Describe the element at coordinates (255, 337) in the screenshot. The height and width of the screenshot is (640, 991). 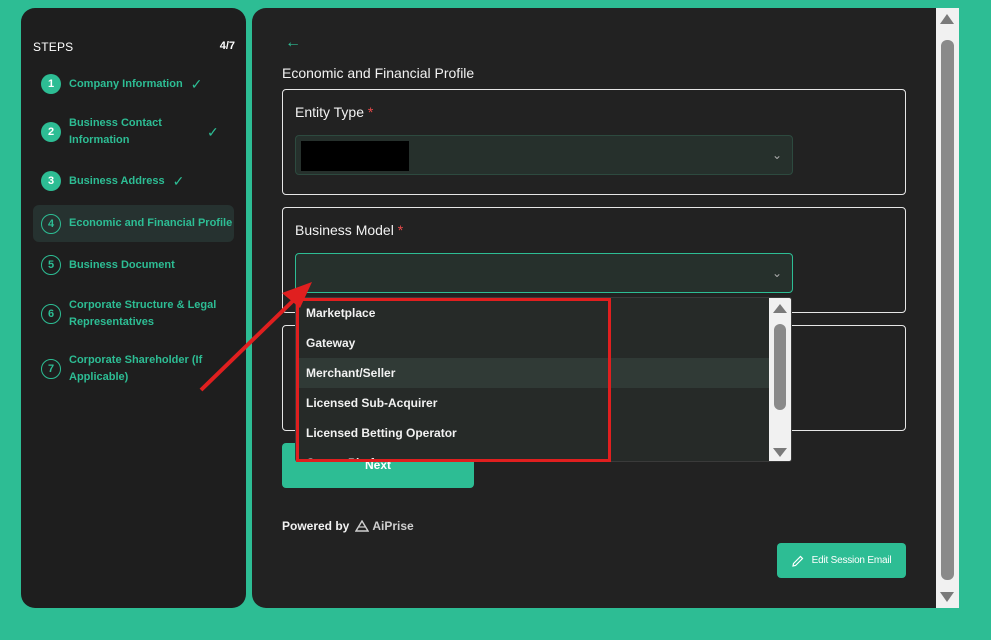
I see `annotation-arrow` at that location.